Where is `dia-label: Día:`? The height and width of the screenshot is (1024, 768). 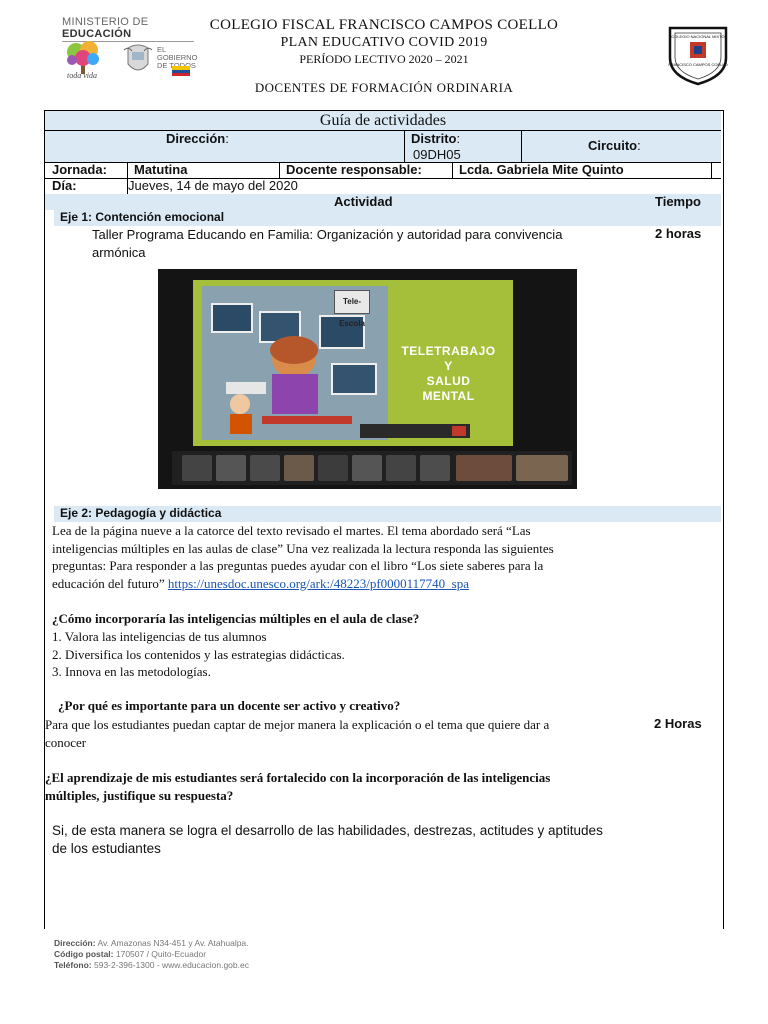
dia-label: Día: is located at coordinates (64, 185).